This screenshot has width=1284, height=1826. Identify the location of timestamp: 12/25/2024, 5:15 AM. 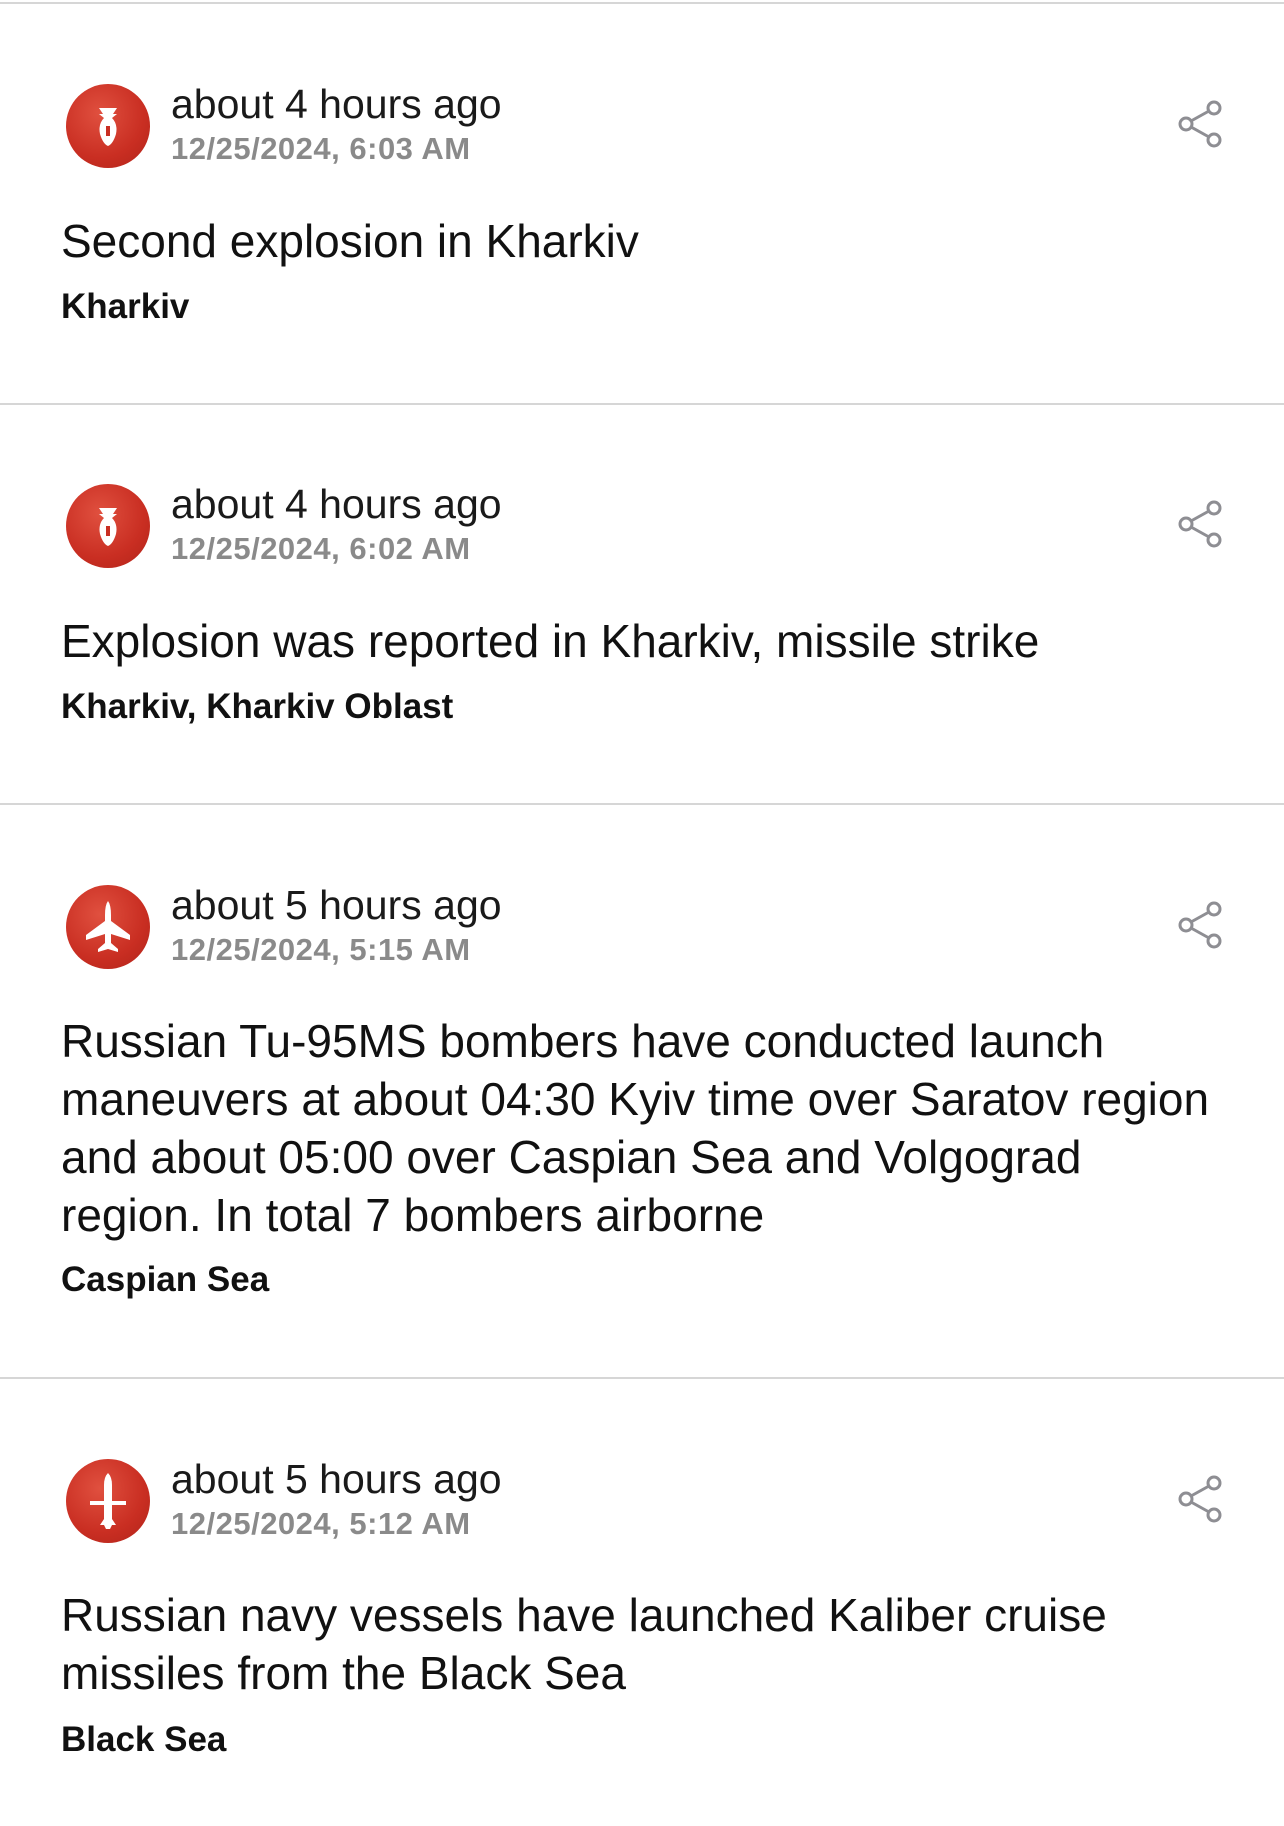
(321, 949).